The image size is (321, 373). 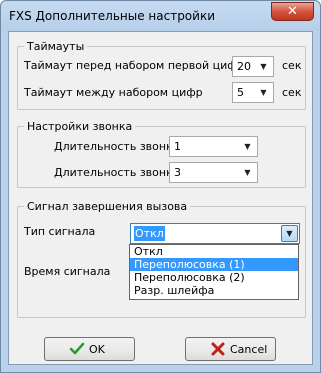 I want to click on first-digit-timeout-unit: сек, so click(x=292, y=65).